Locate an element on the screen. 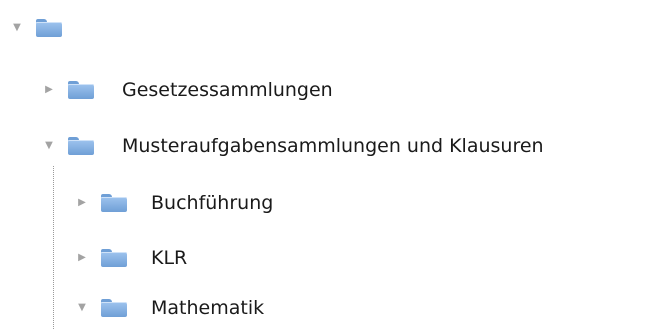  tree-root: ▼ is located at coordinates (50, 28).